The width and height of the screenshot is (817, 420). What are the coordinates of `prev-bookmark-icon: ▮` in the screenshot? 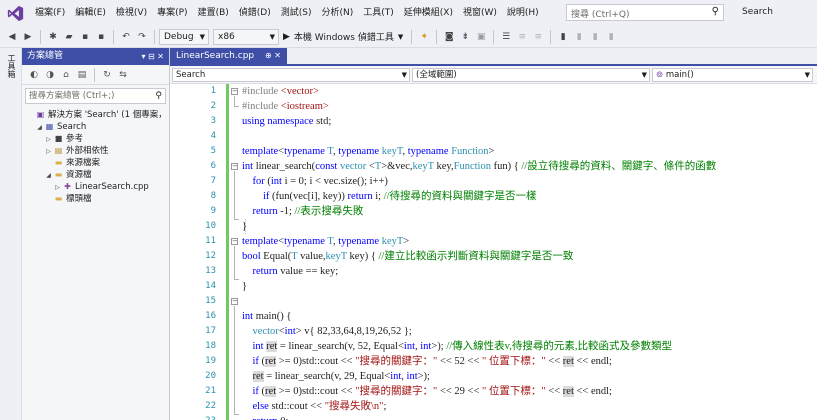 It's located at (579, 37).